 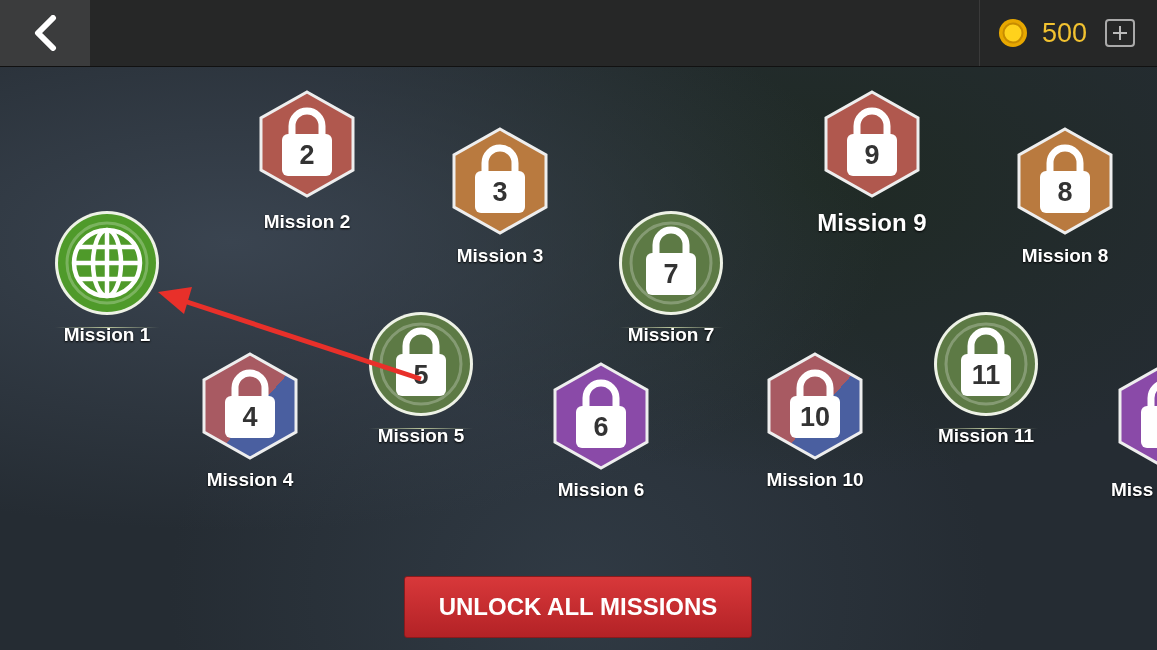 I want to click on mission-label: Mission 3, so click(x=500, y=256).